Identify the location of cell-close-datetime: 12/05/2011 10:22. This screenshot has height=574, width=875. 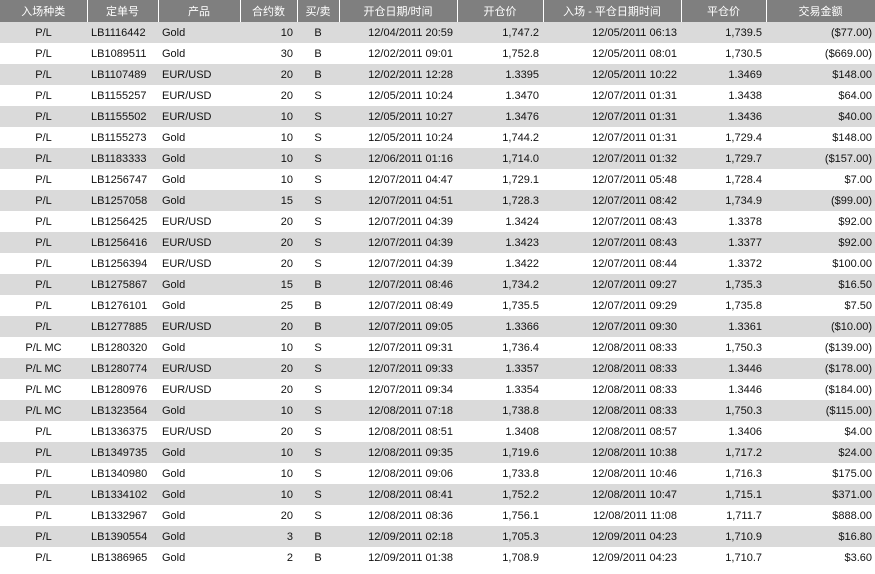
(612, 74).